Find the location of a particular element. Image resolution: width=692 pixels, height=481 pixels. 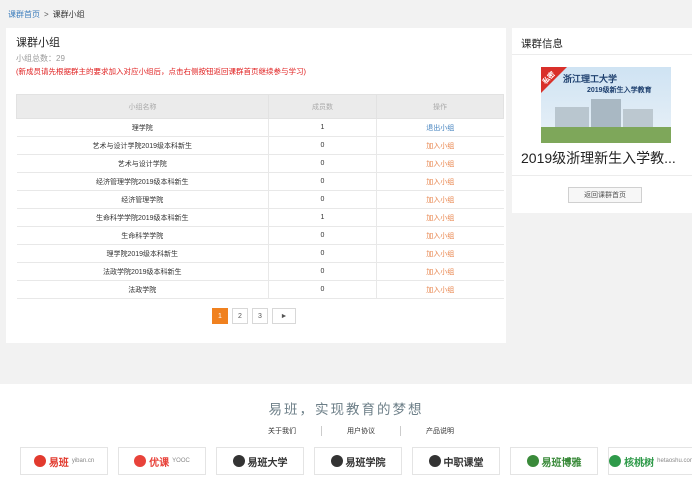

group-count: 小组总数：29 is located at coordinates (40, 58).